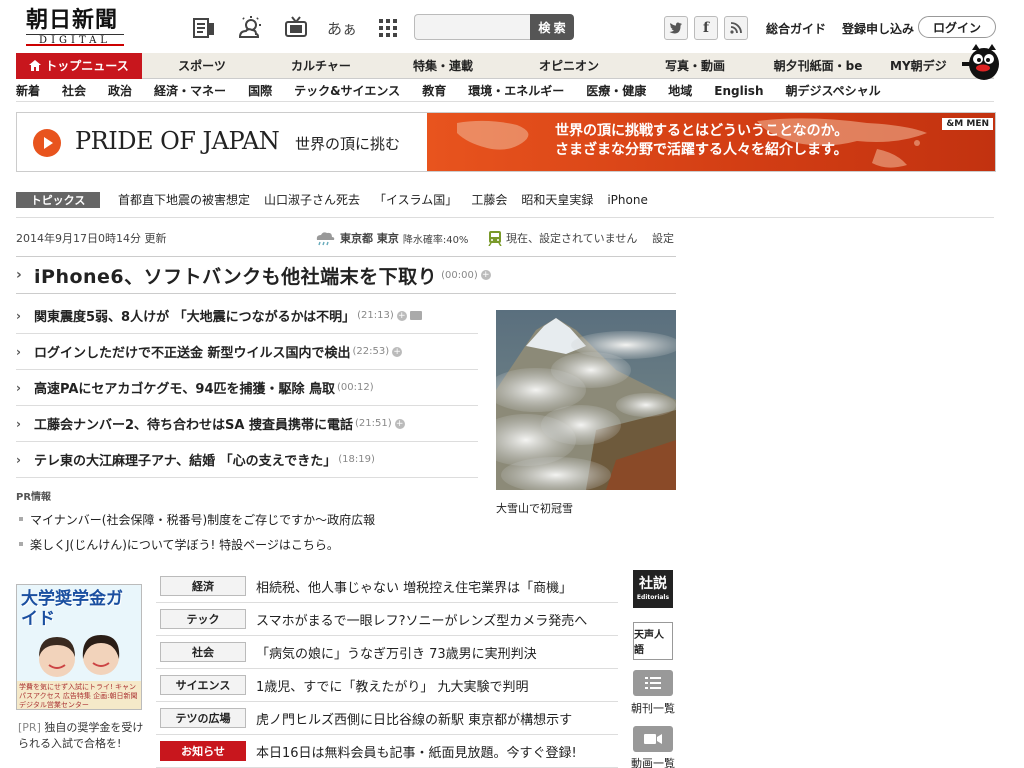 The width and height of the screenshot is (1024, 768). Describe the element at coordinates (120, 90) in the screenshot. I see `subnav-item: 政治` at that location.